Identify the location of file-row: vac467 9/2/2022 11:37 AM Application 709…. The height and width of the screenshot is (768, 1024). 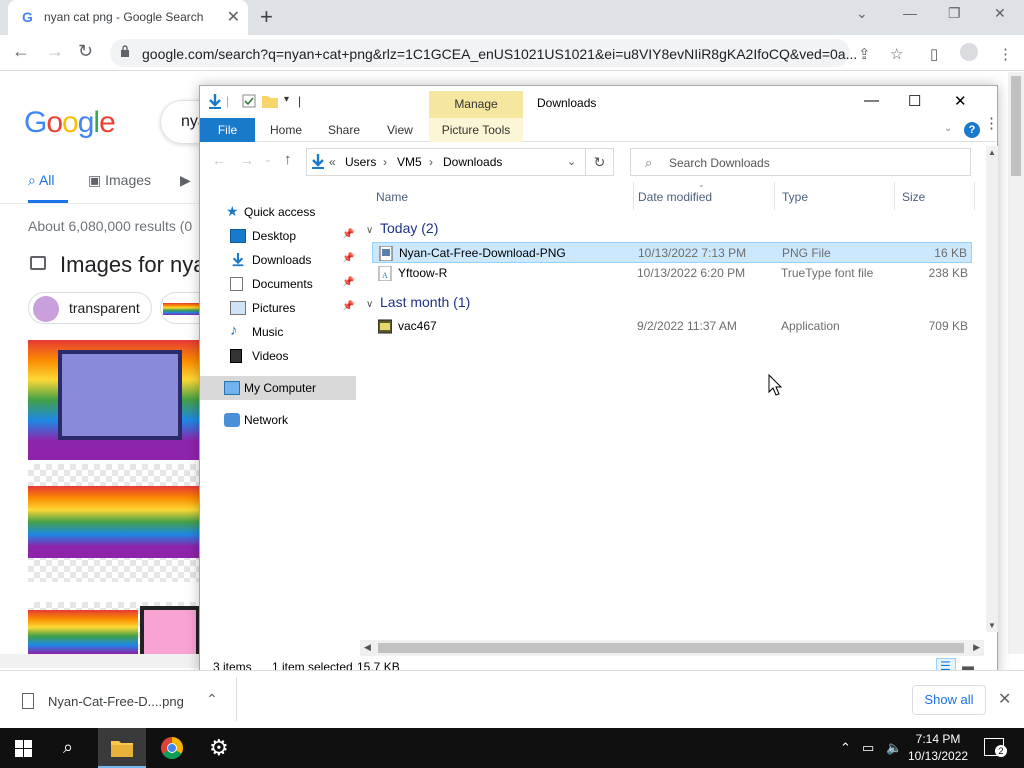
(672, 326).